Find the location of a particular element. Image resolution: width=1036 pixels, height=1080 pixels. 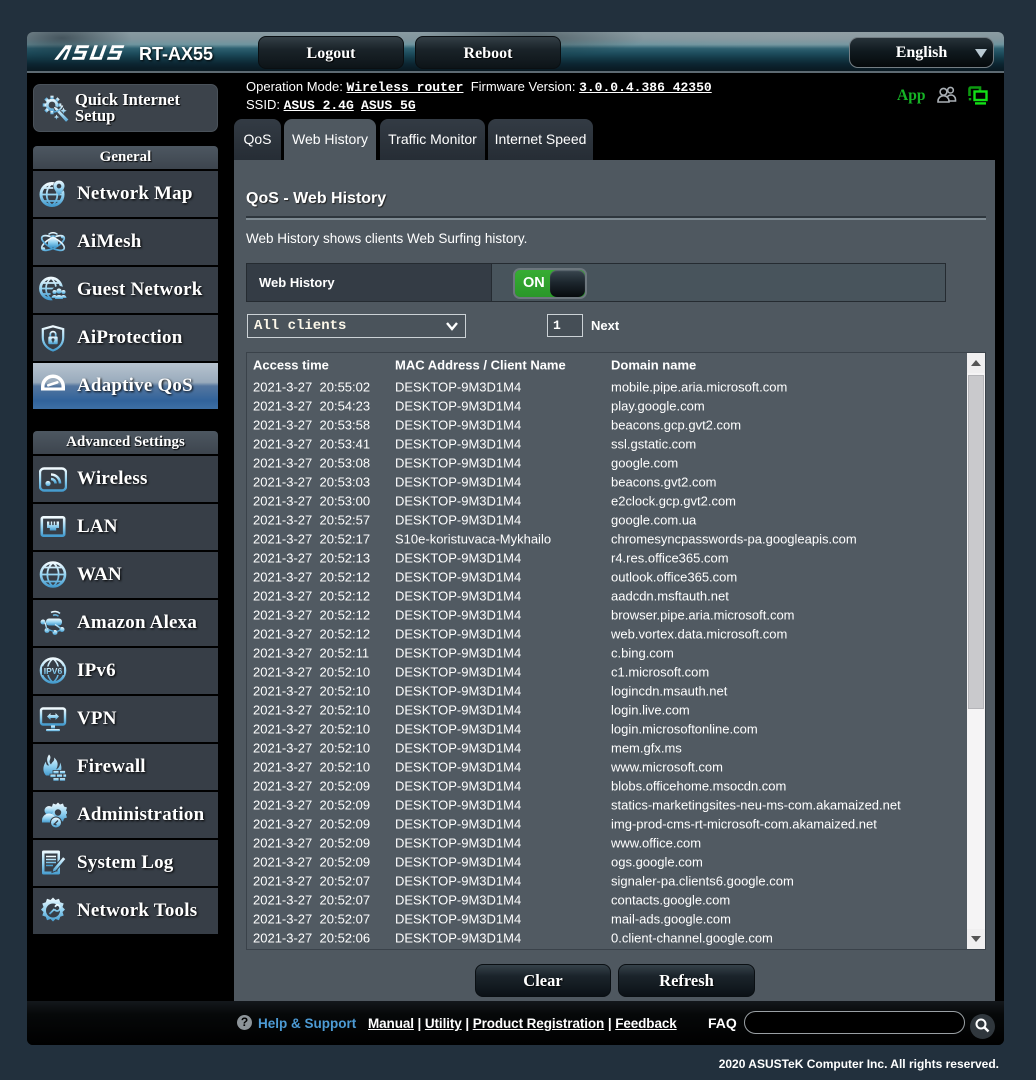

svg-text: IPV6 is located at coordinates (53, 671).